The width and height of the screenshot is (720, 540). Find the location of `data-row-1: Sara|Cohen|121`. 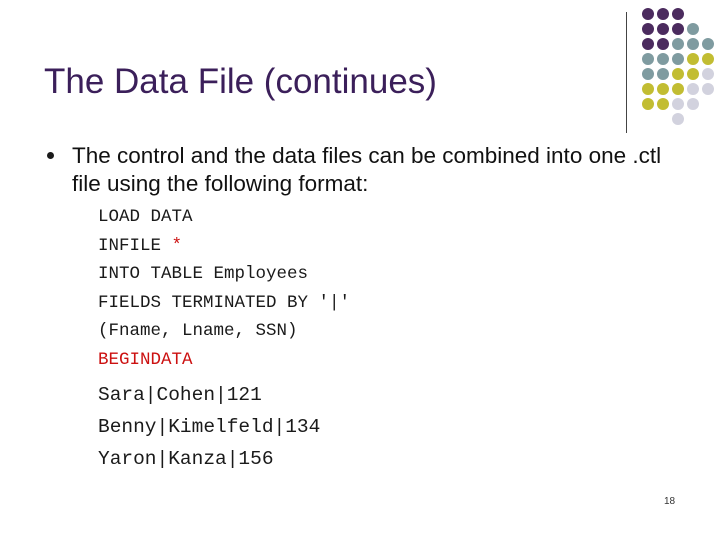

data-row-1: Sara|Cohen|121 is located at coordinates (180, 395).